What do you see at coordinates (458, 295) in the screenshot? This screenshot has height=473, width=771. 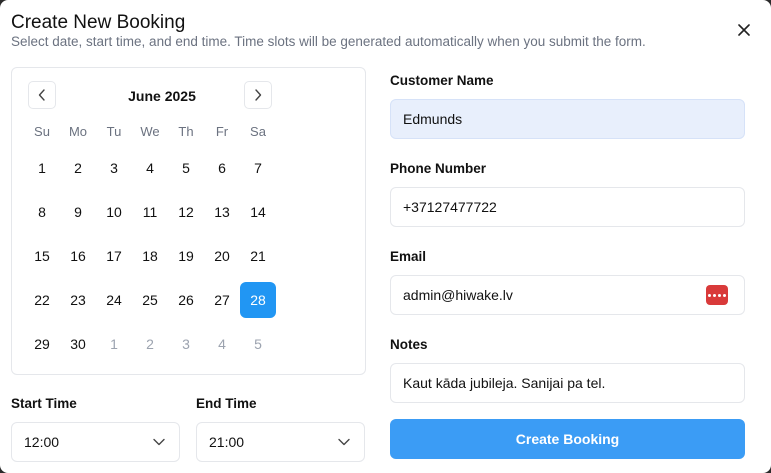 I see `email-value: admin@hiwake.lv` at bounding box center [458, 295].